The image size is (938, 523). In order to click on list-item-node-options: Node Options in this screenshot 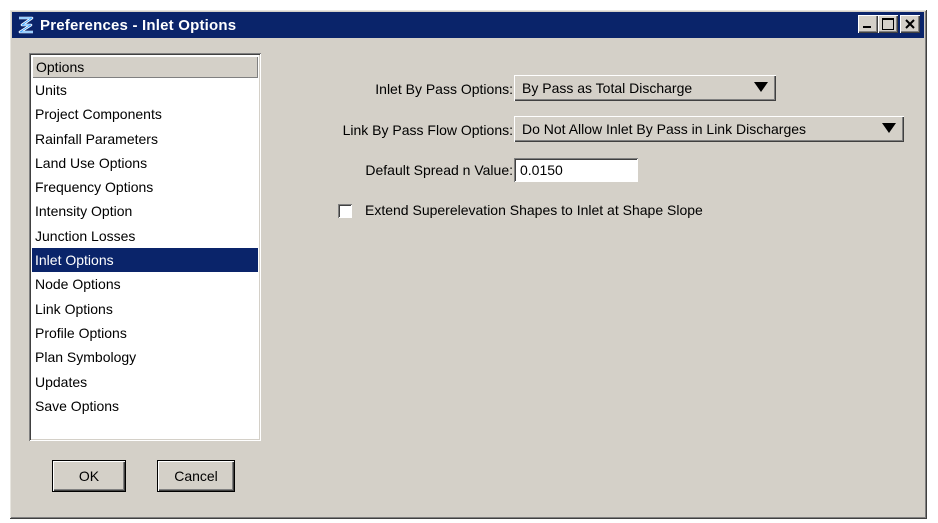, I will do `click(145, 284)`.